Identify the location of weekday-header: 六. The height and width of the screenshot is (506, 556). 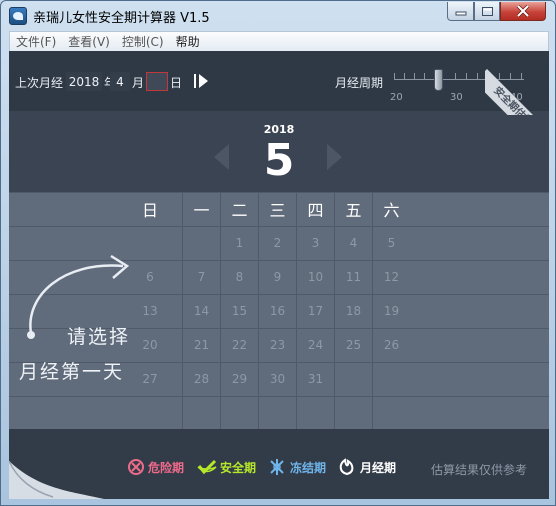
(391, 210).